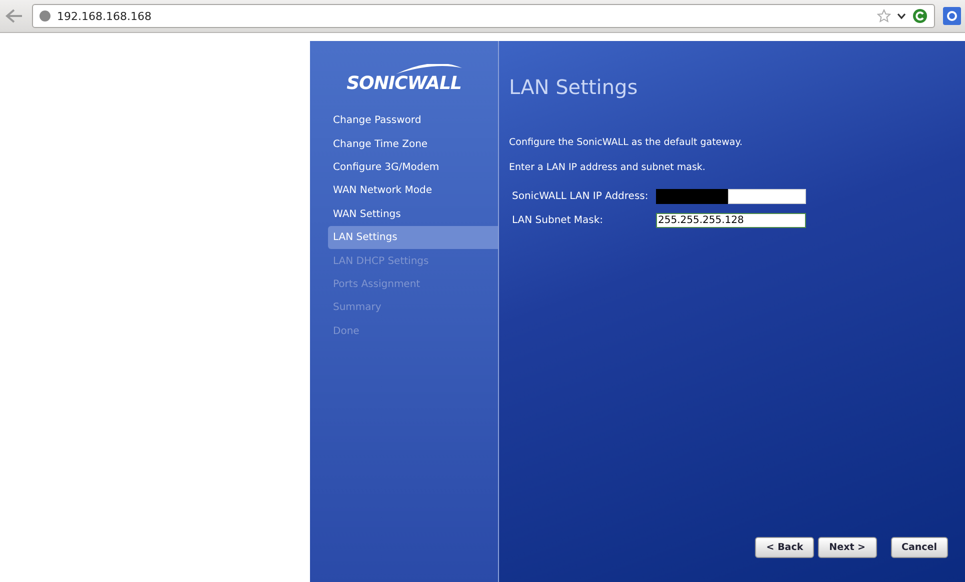 The image size is (965, 582). I want to click on field-label: SonicWALL LAN IP Address:, so click(581, 196).